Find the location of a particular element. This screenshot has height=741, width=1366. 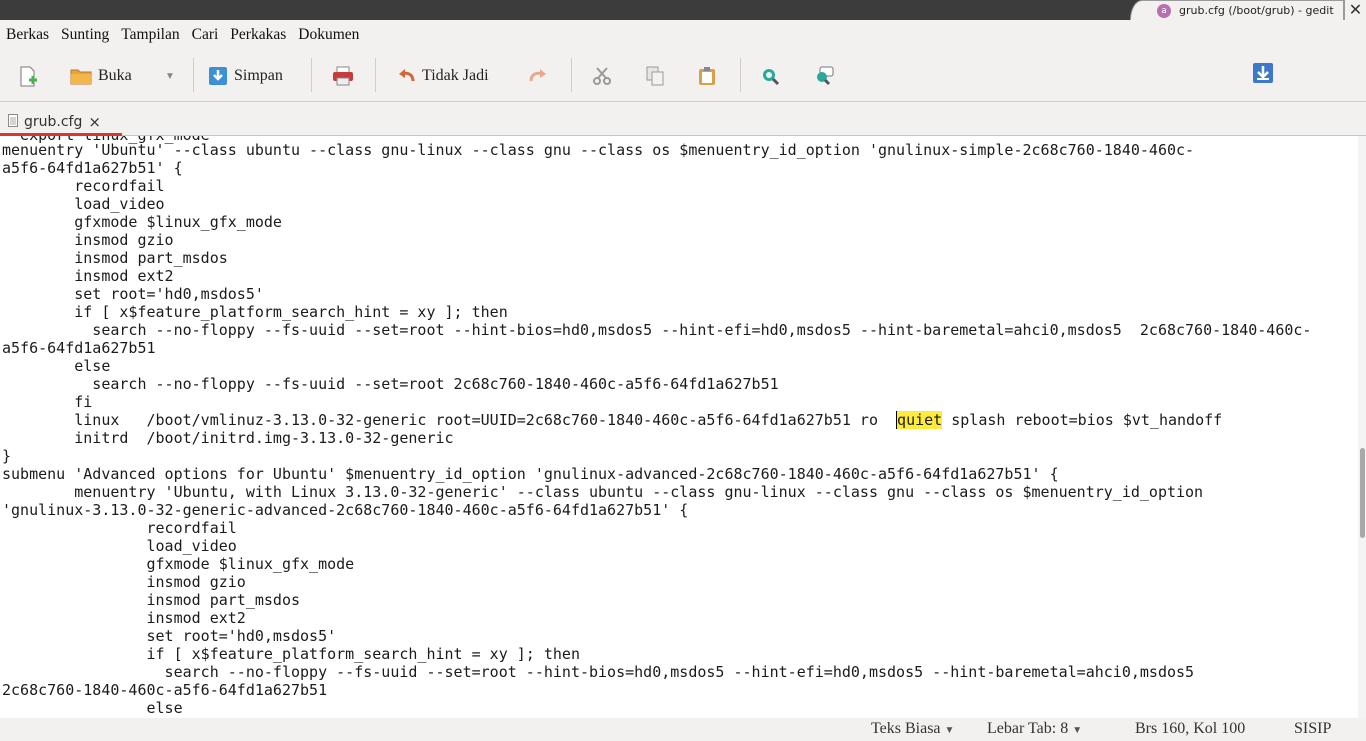

paste-icon is located at coordinates (707, 76).